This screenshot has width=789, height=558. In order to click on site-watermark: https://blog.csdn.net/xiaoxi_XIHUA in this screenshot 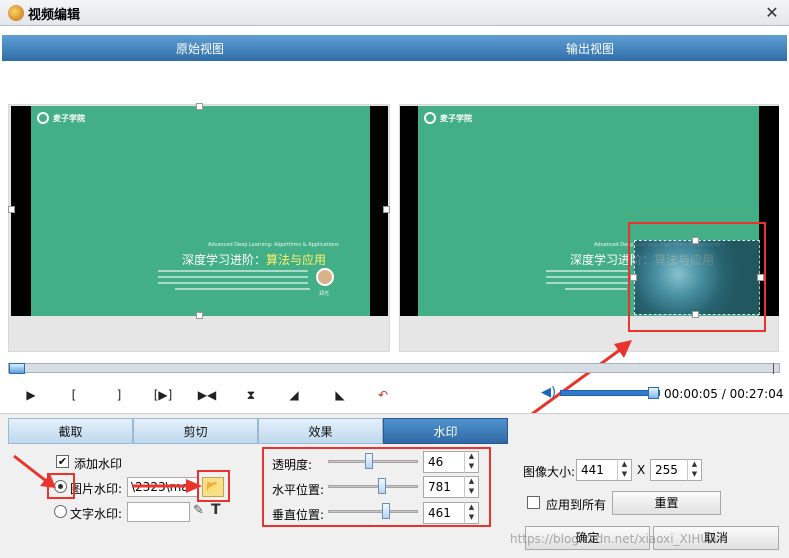, I will do `click(614, 539)`.